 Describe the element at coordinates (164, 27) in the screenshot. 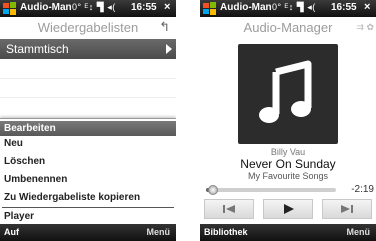

I see `back-icon: ↰` at that location.